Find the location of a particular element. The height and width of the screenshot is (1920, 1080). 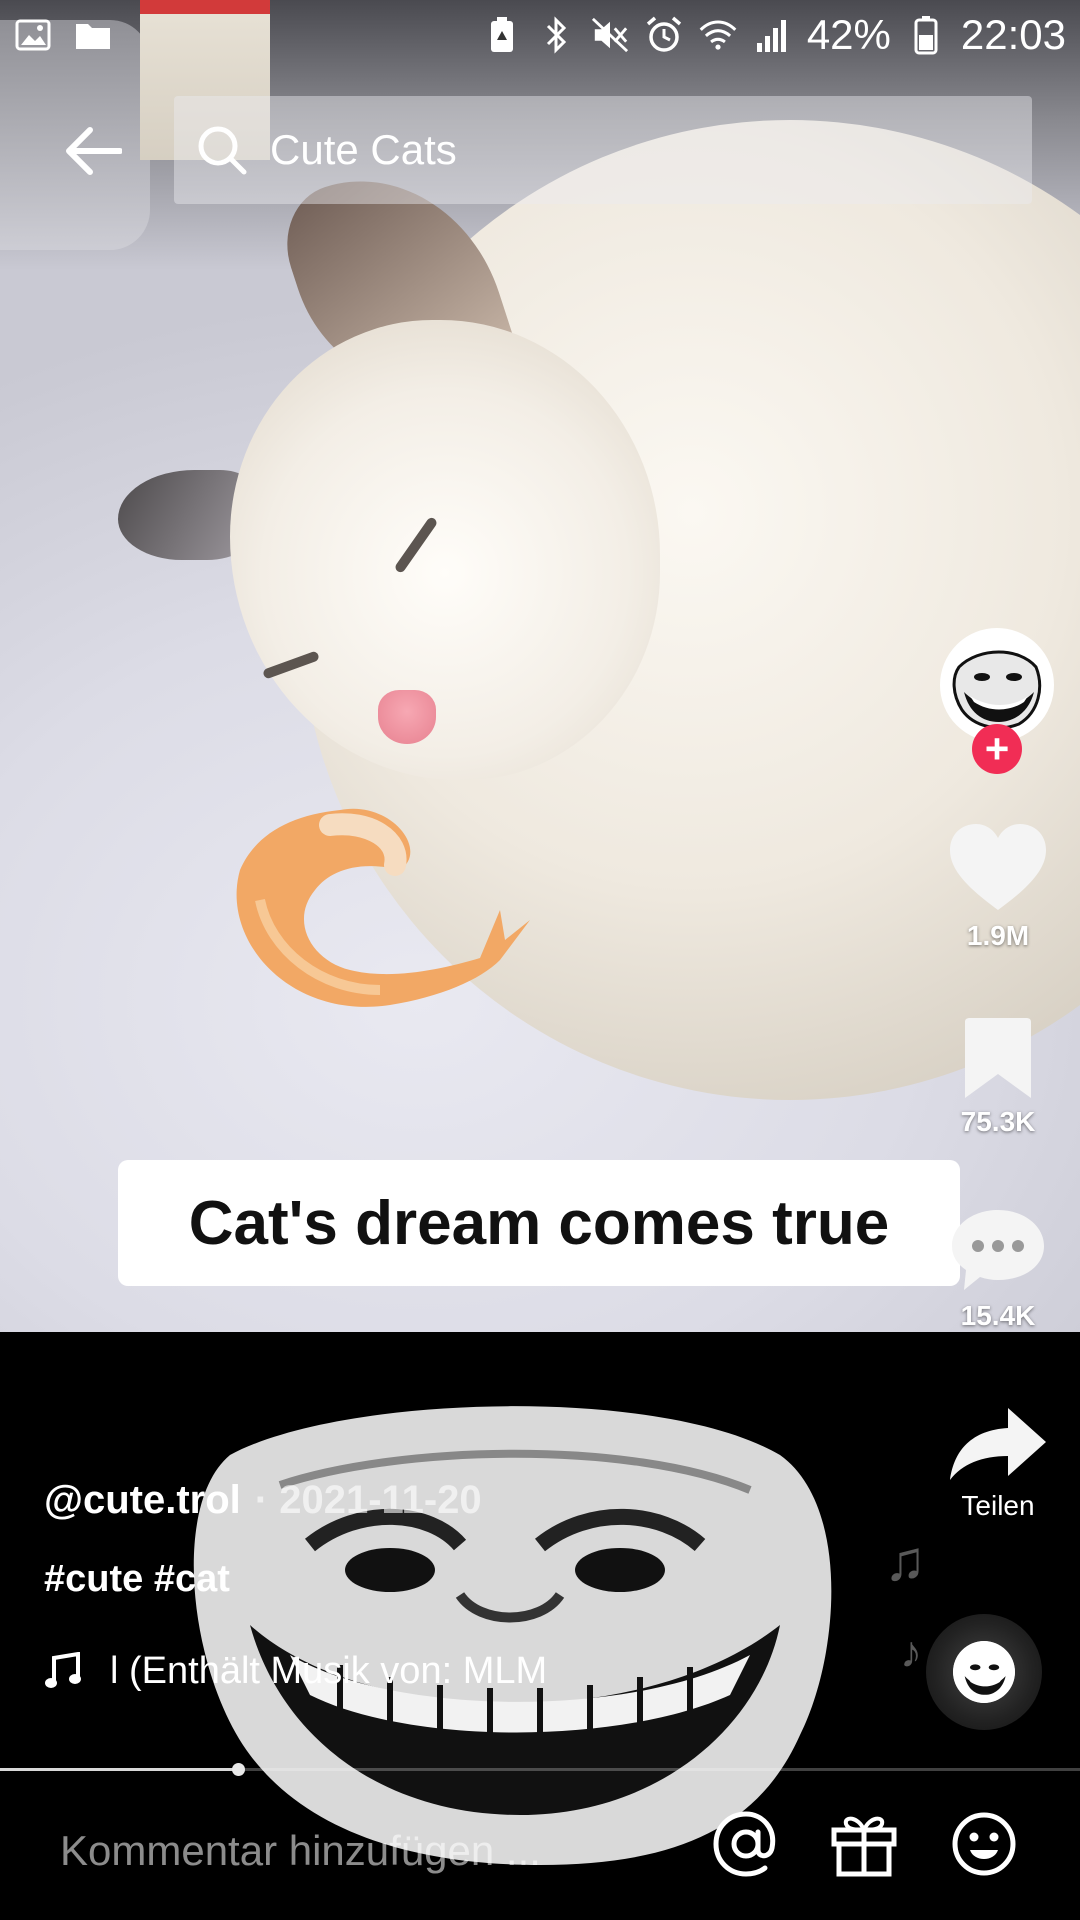

bluetooth-icon is located at coordinates (556, 35).